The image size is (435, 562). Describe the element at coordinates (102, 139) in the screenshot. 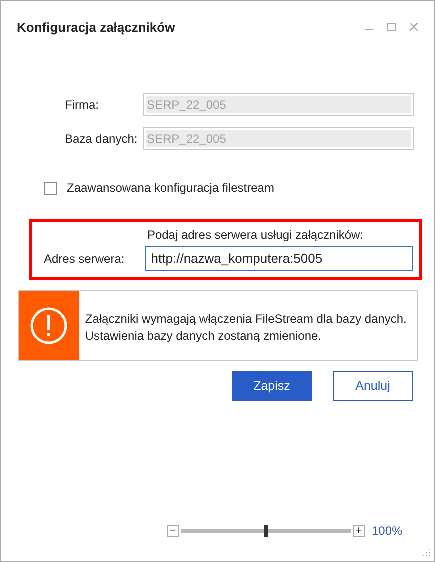

I see `field-label: Baza danych:` at that location.